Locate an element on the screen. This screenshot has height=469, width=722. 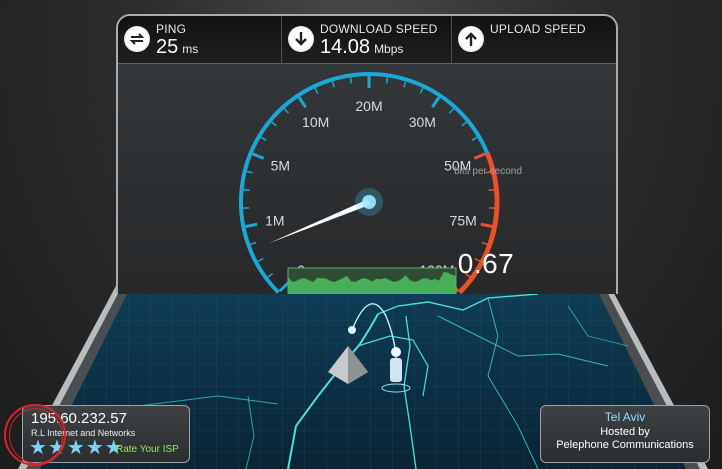
gauge-tick-label: 10M is located at coordinates (315, 122).